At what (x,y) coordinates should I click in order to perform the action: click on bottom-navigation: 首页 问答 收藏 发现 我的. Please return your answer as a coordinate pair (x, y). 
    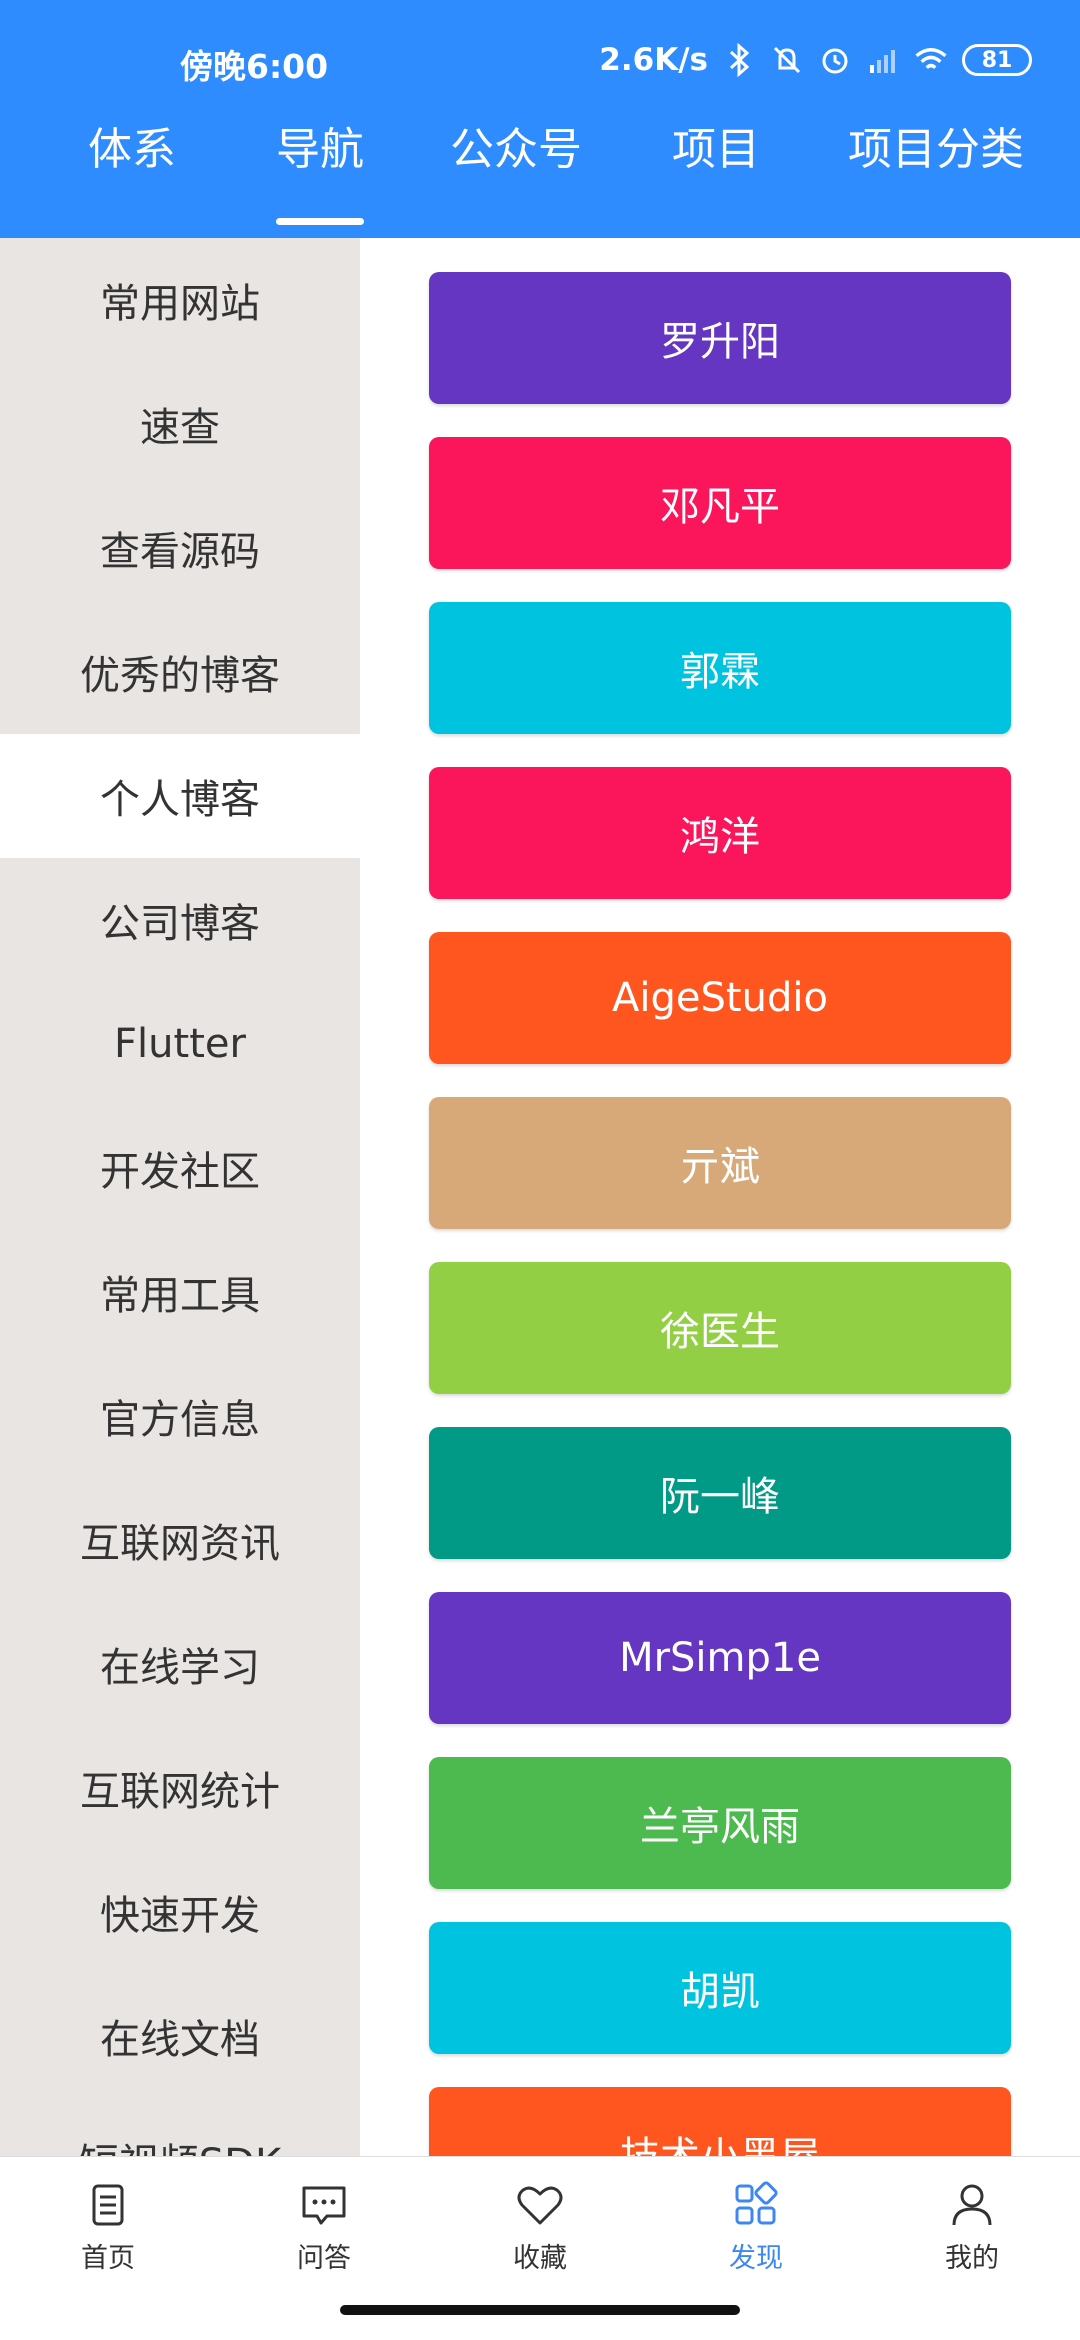
    Looking at the image, I should click on (540, 2248).